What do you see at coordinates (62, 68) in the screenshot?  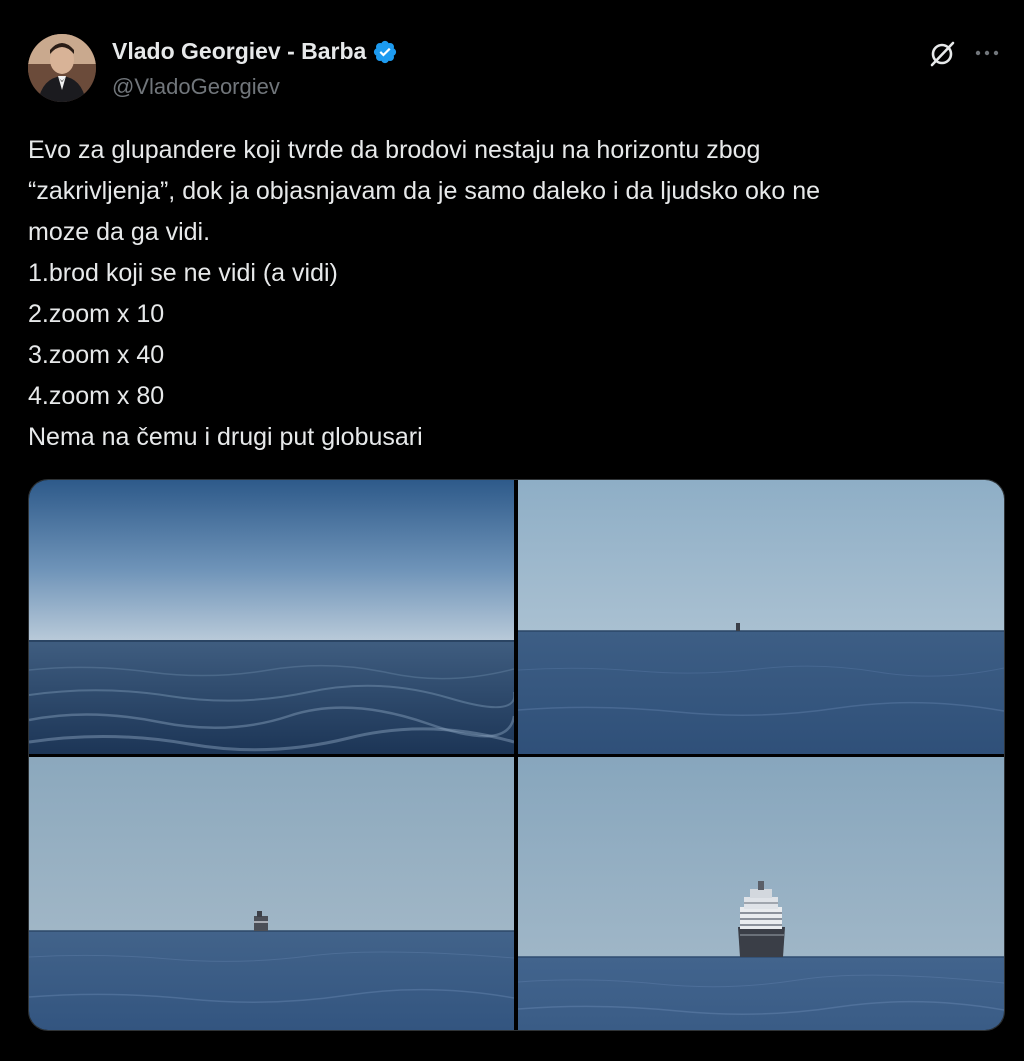 I see `avatar` at bounding box center [62, 68].